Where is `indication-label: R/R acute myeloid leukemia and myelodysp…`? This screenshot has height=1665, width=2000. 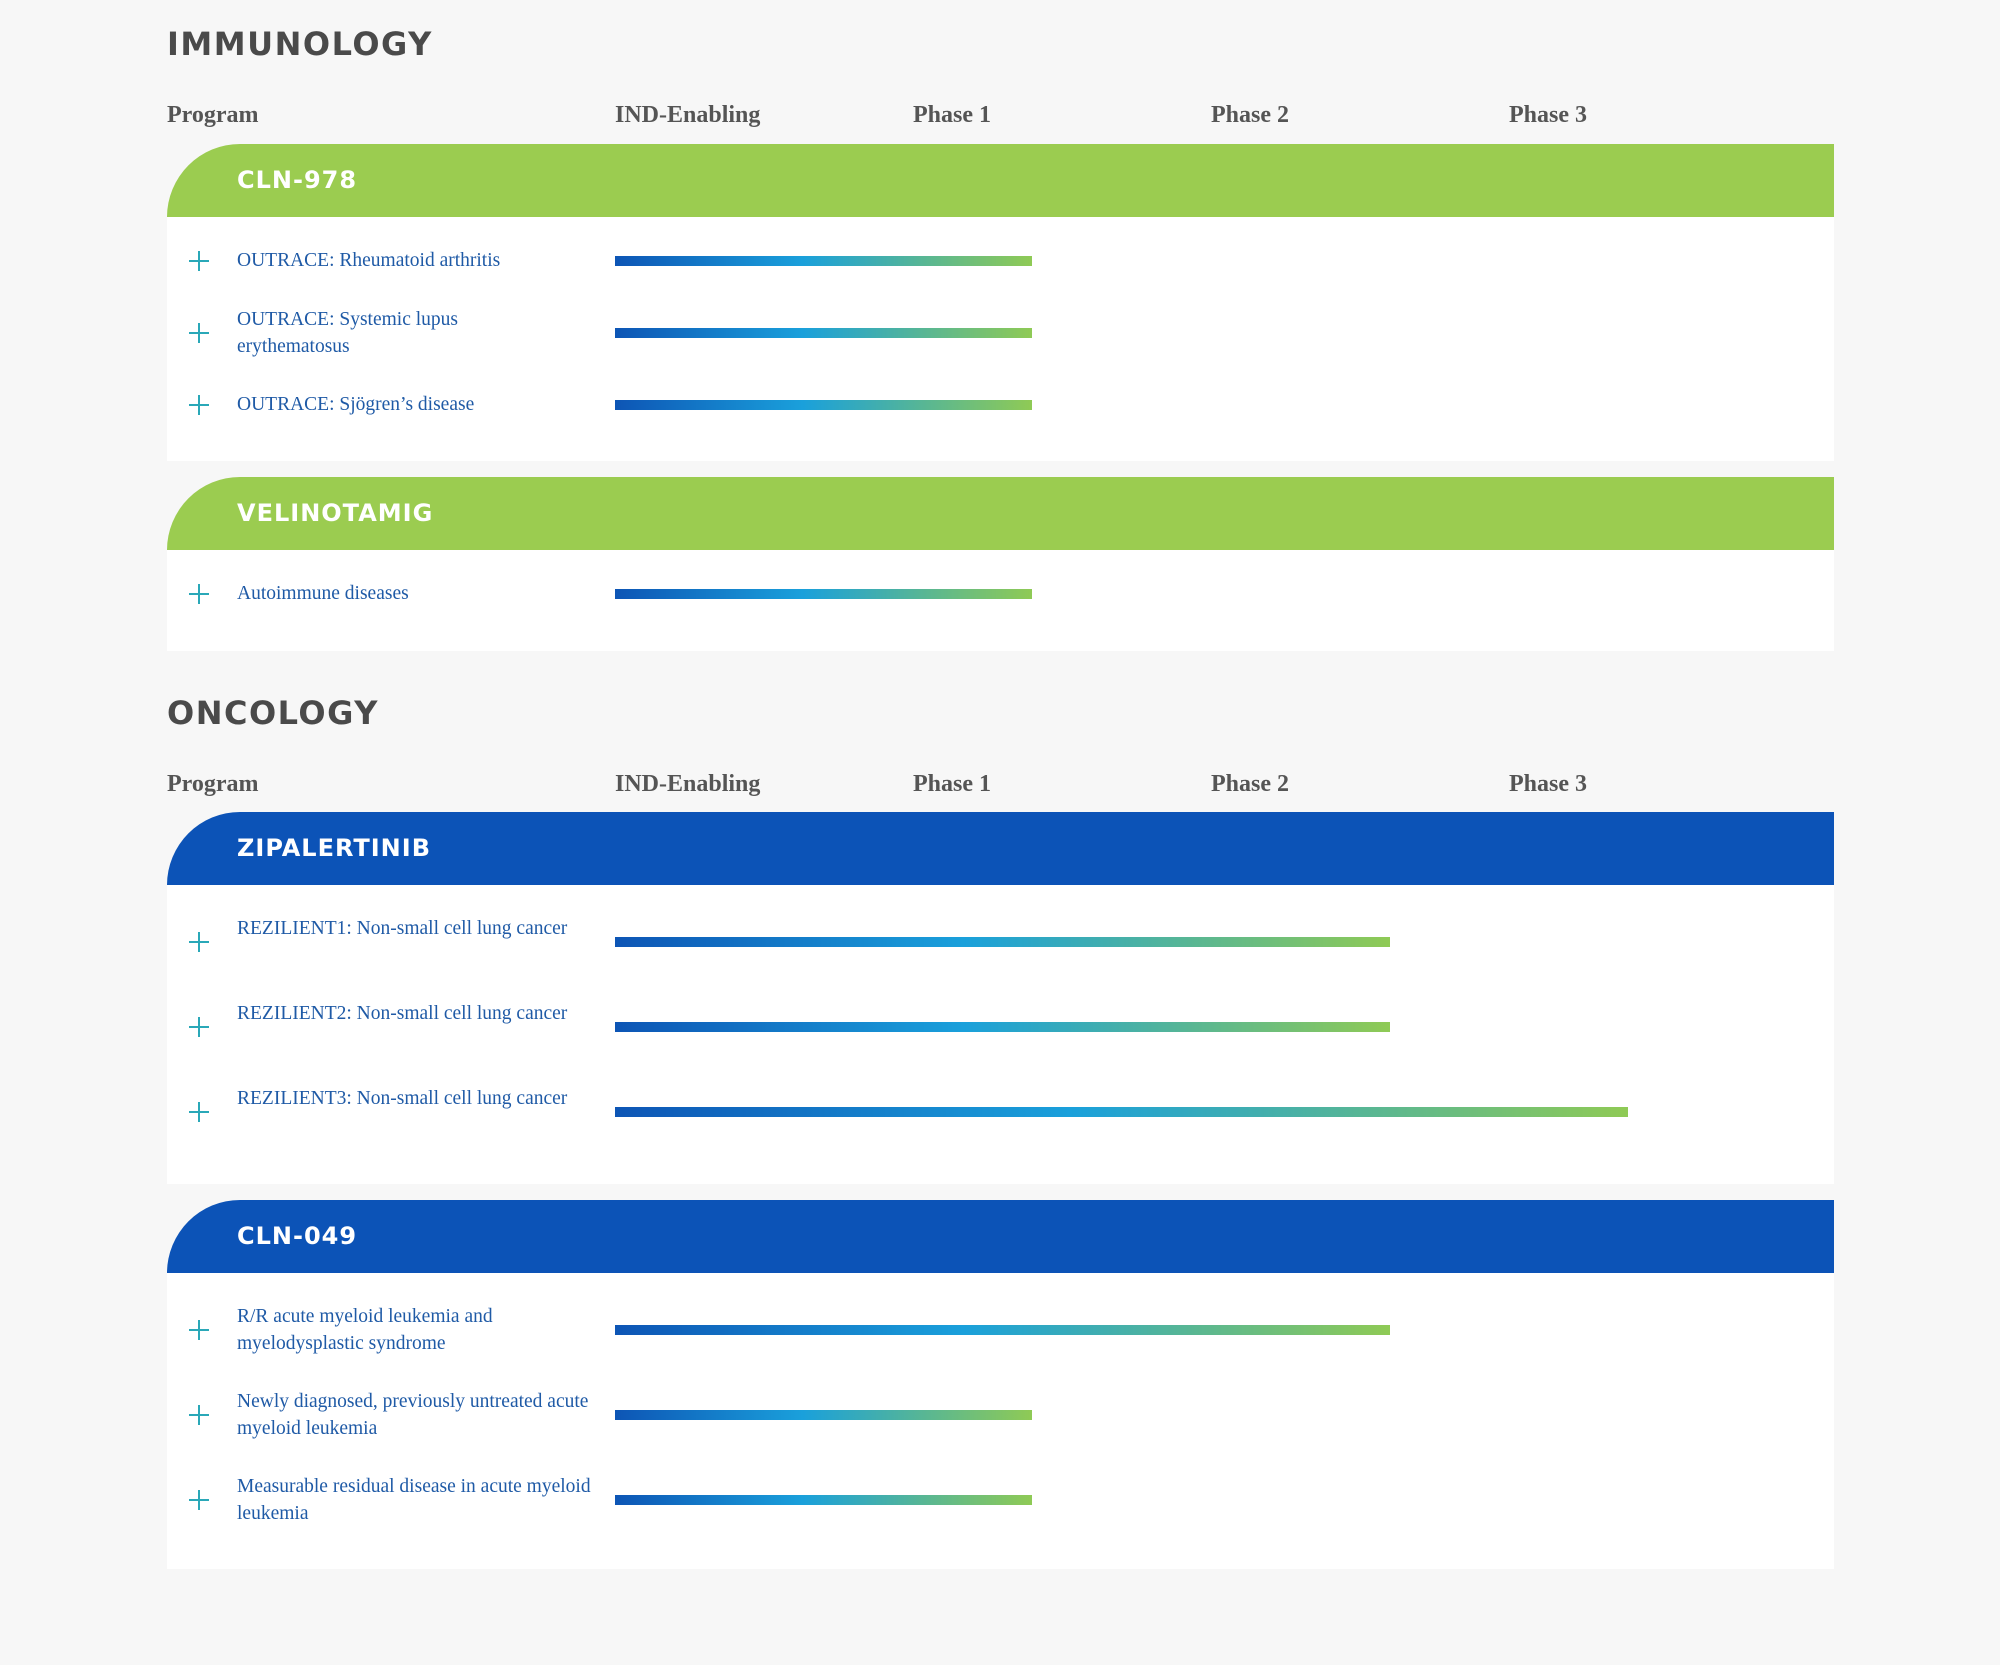 indication-label: R/R acute myeloid leukemia and myelodysp… is located at coordinates (365, 1330).